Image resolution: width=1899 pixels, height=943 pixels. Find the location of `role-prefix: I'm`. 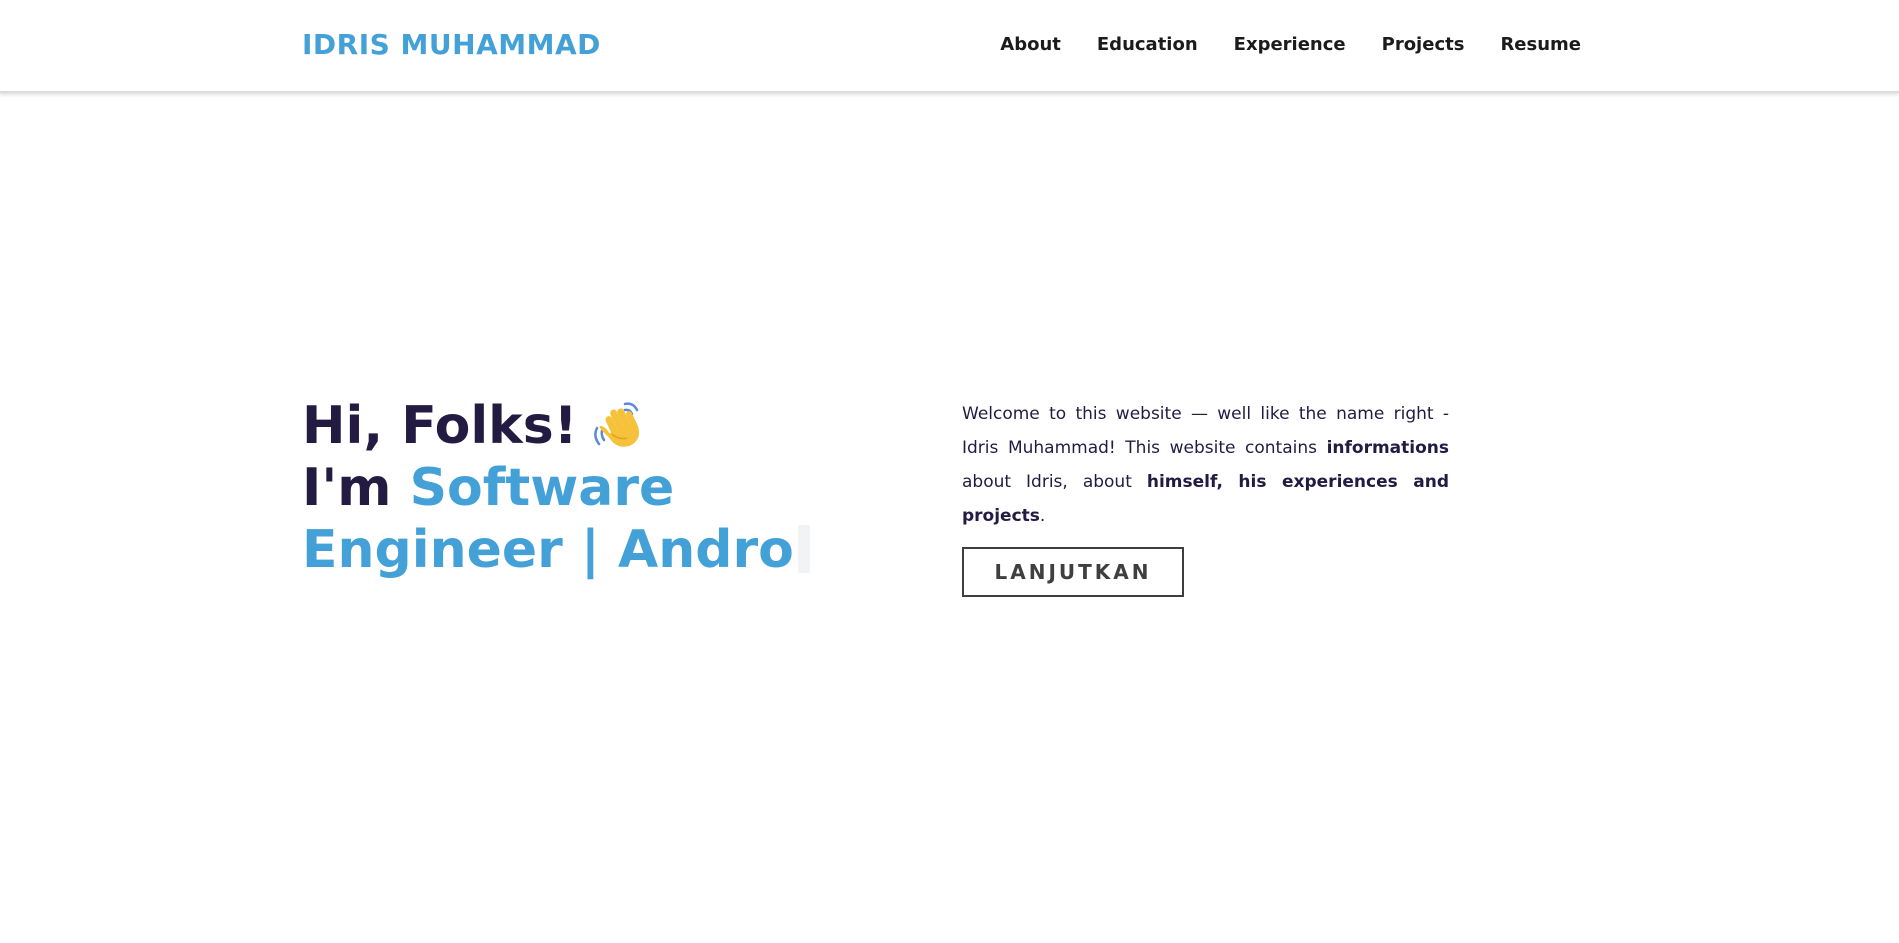

role-prefix: I'm is located at coordinates (356, 488).